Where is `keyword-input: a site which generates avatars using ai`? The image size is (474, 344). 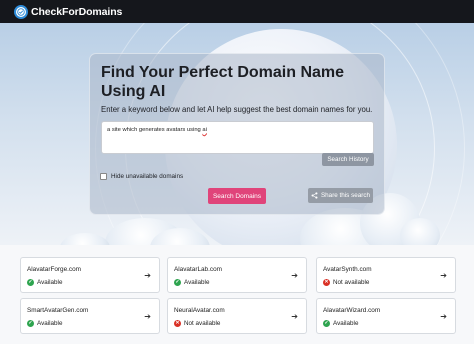
keyword-input: a site which generates avatars using ai is located at coordinates (237, 137).